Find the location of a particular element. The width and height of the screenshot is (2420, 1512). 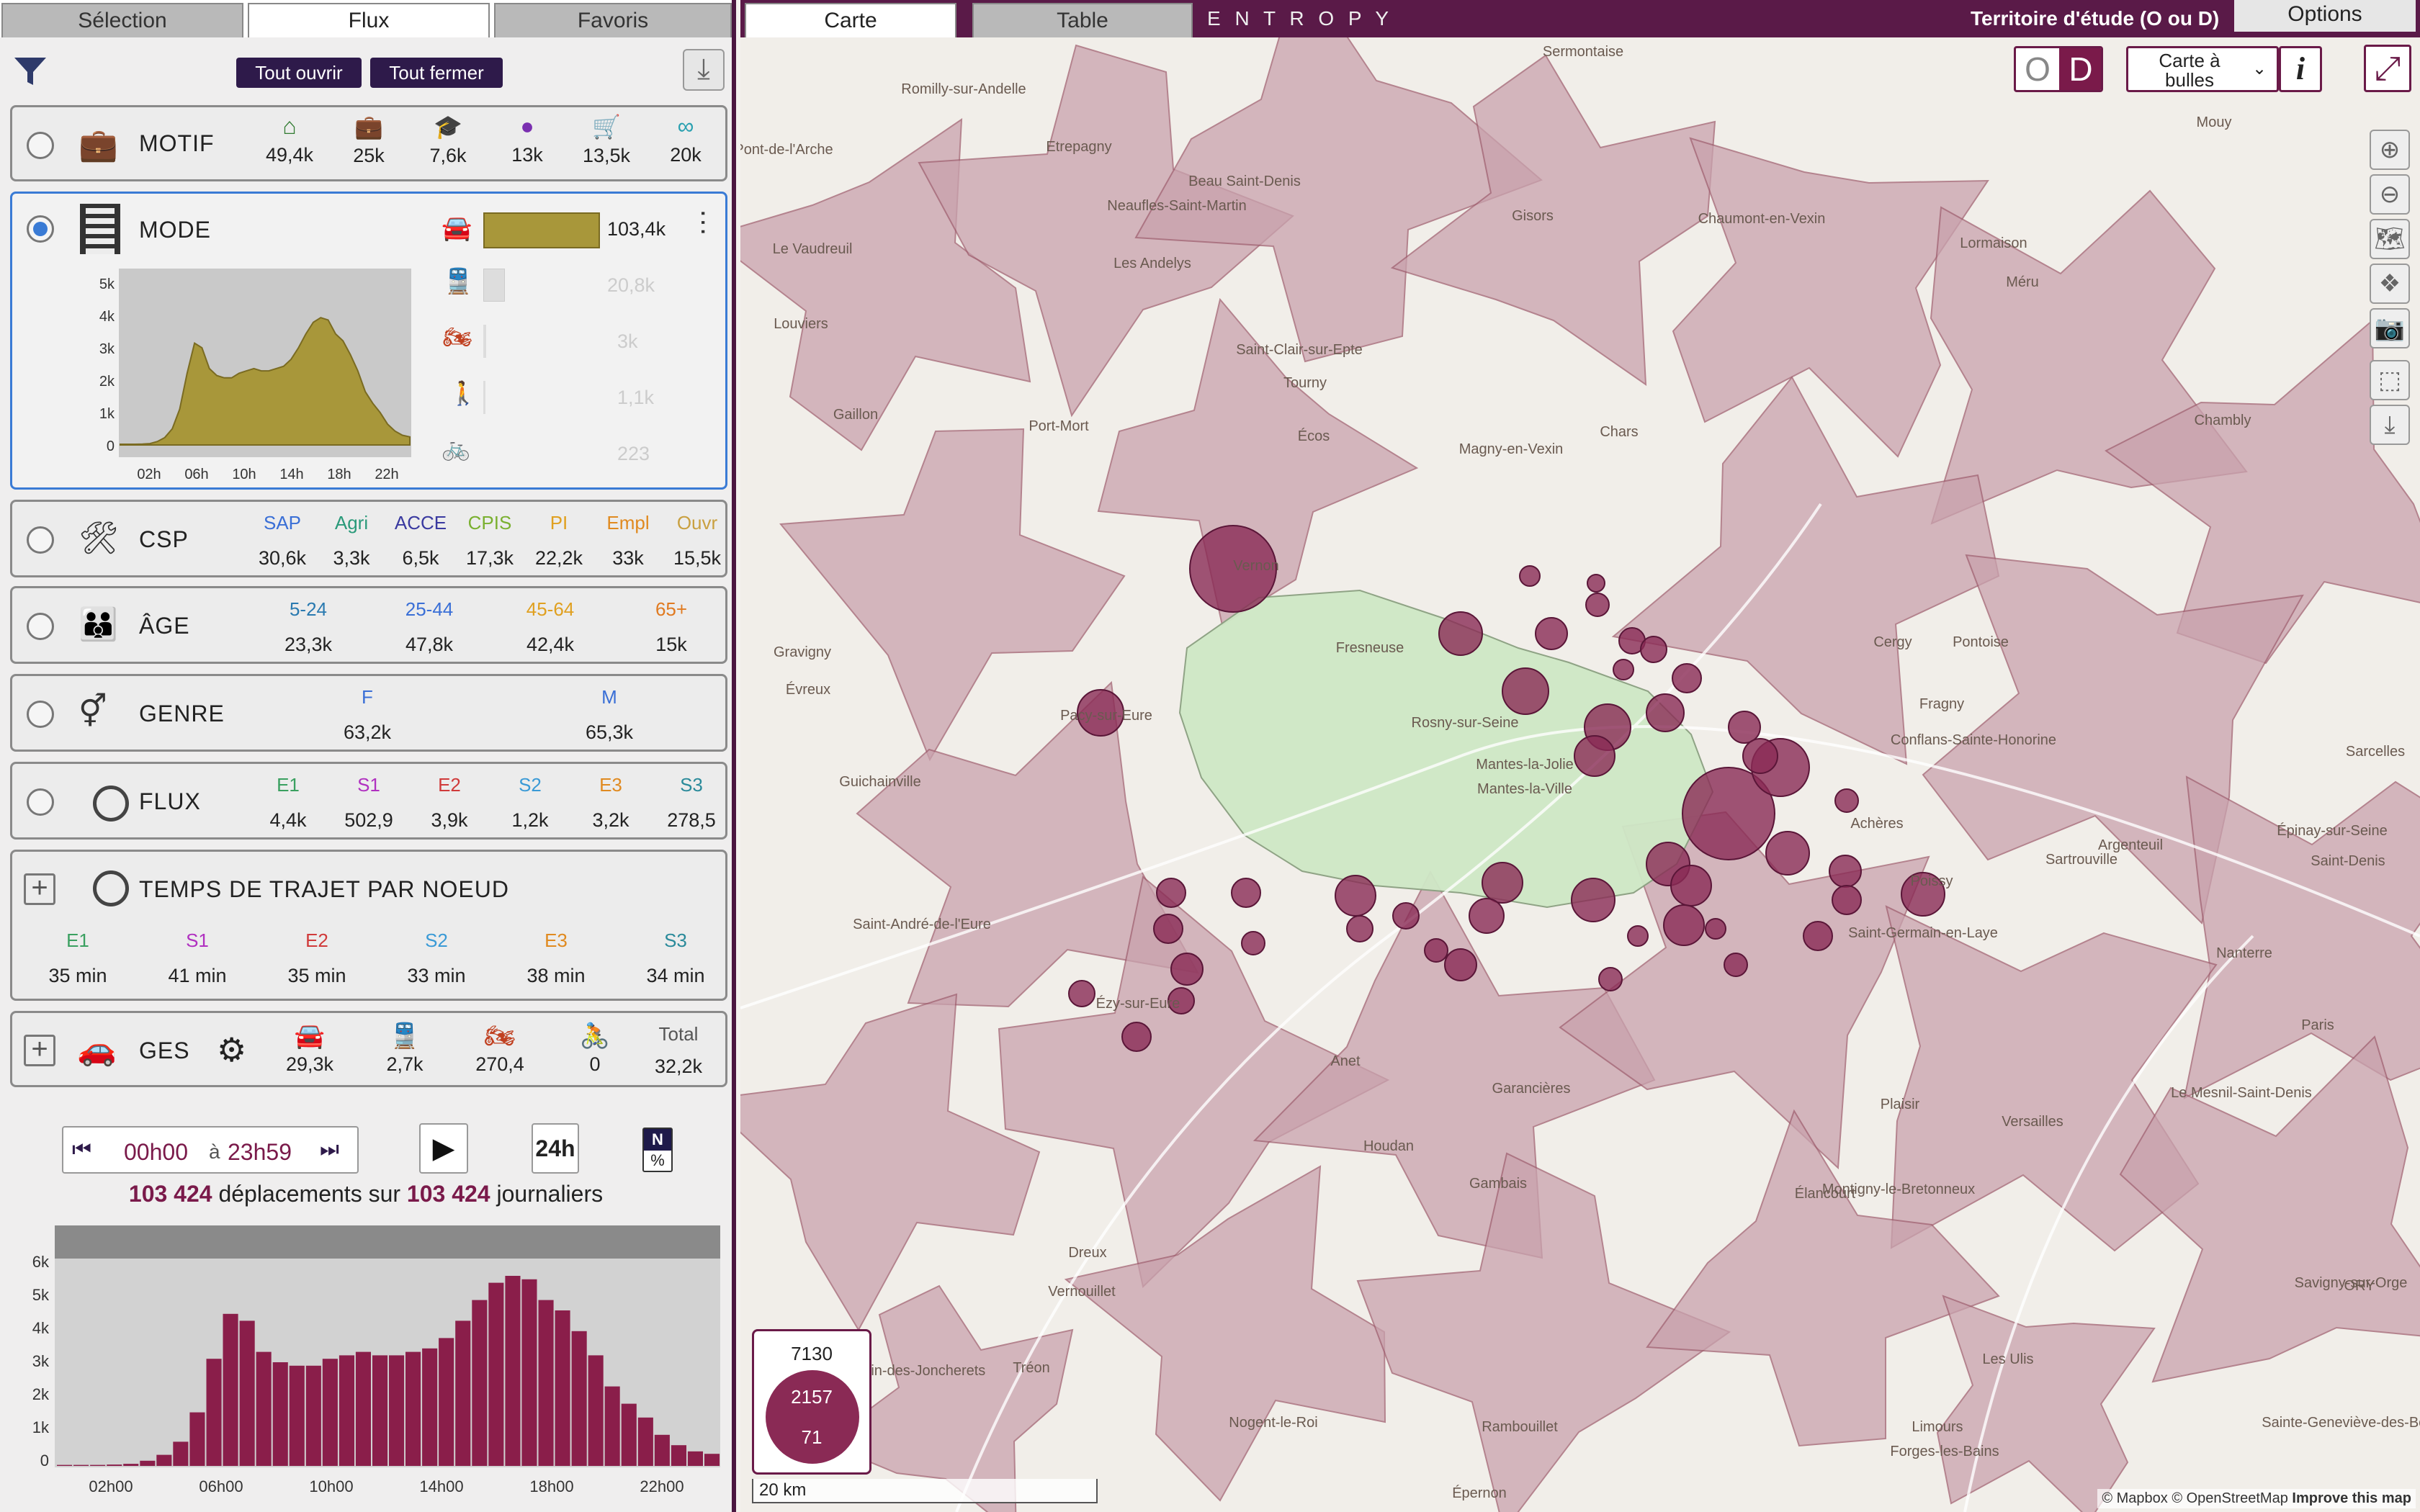

fullscreen-button: ⤢ is located at coordinates (2387, 68).